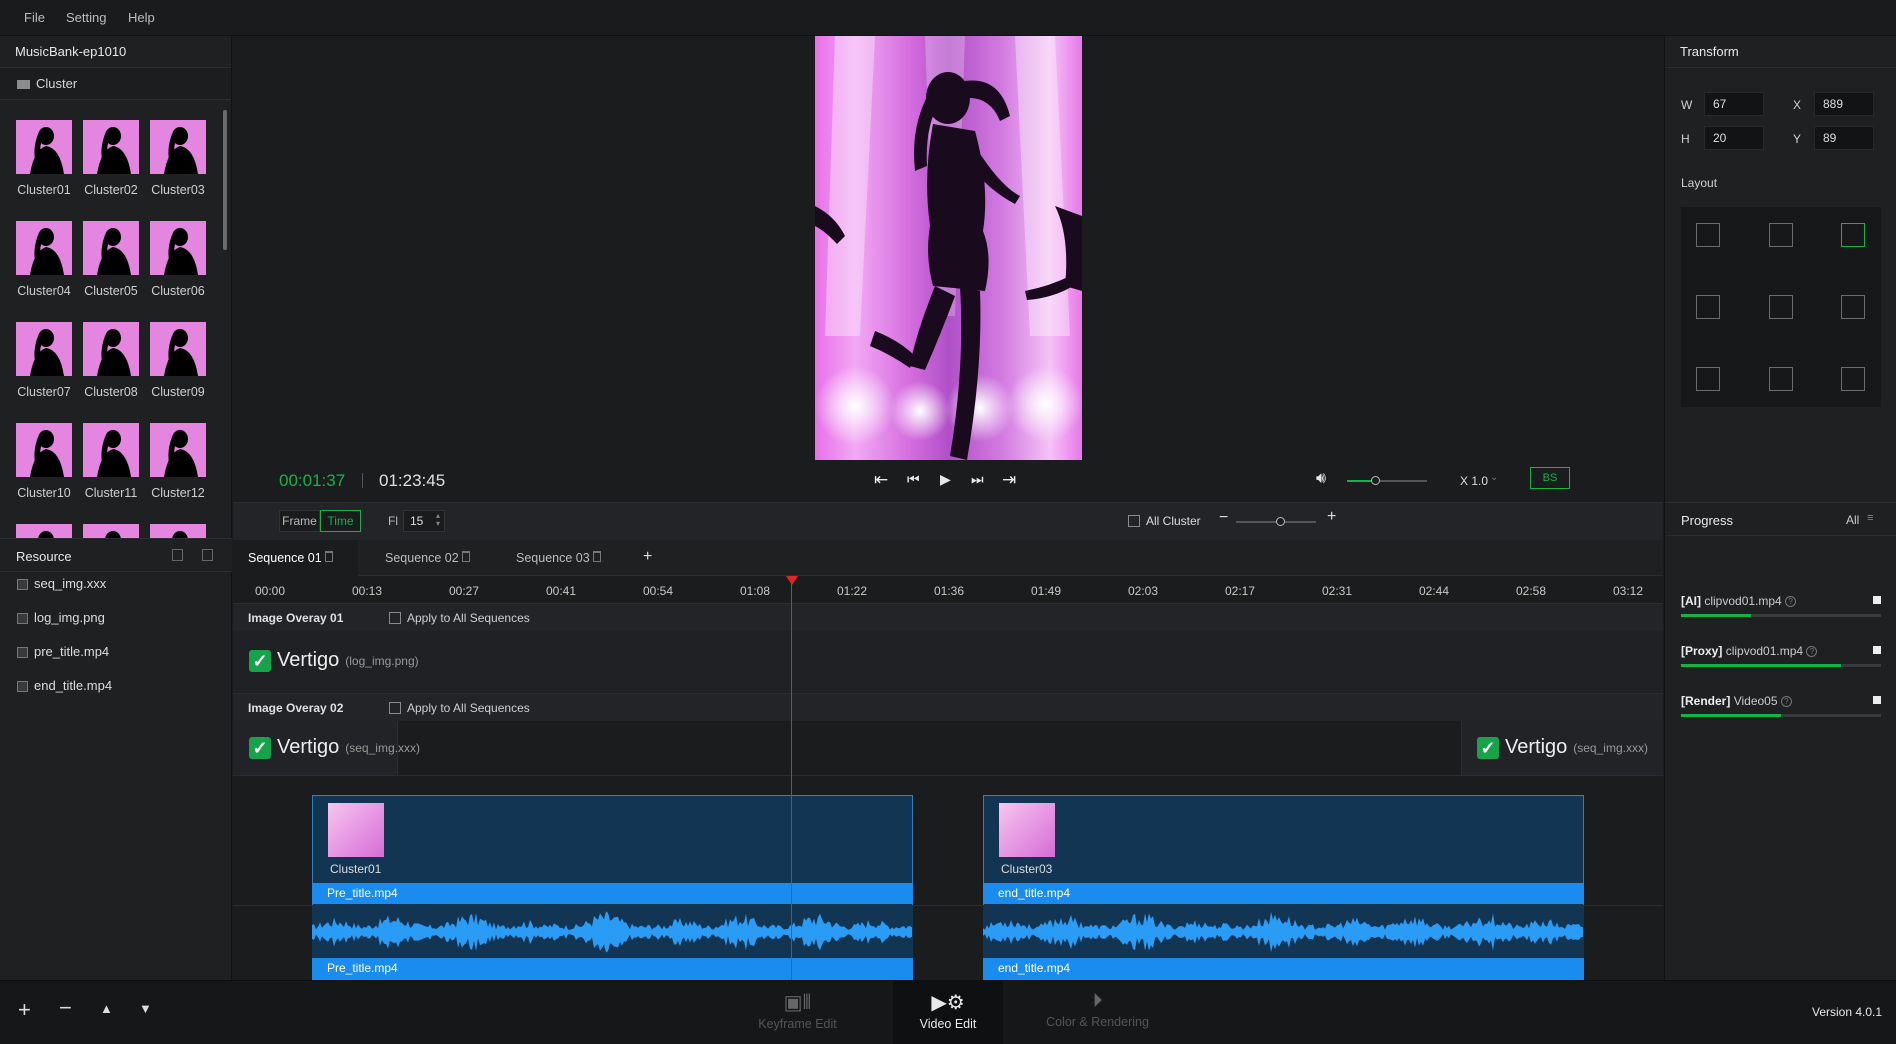  Describe the element at coordinates (24, 1010) in the screenshot. I see `add-icon: +` at that location.